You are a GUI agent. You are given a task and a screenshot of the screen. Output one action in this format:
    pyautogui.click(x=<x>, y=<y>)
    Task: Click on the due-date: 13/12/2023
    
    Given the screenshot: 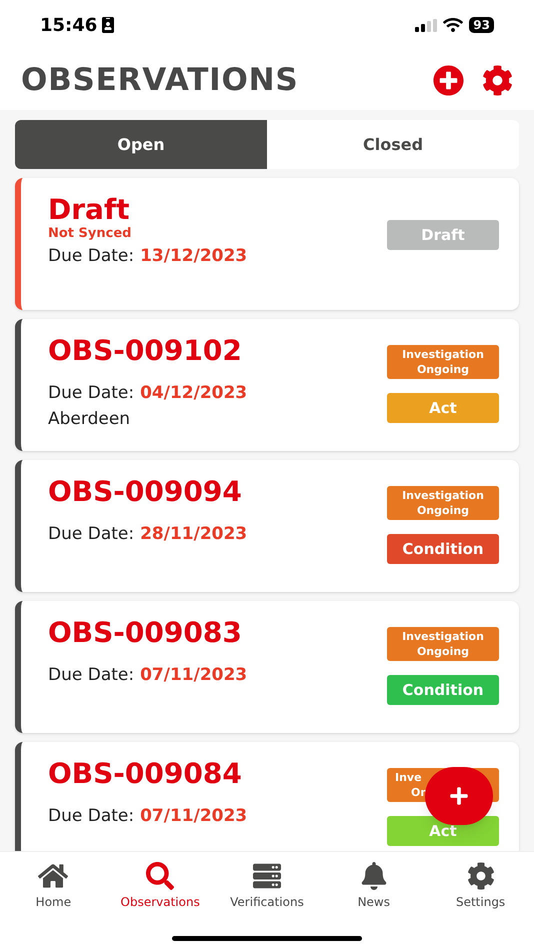 What is the action you would take?
    pyautogui.click(x=194, y=256)
    